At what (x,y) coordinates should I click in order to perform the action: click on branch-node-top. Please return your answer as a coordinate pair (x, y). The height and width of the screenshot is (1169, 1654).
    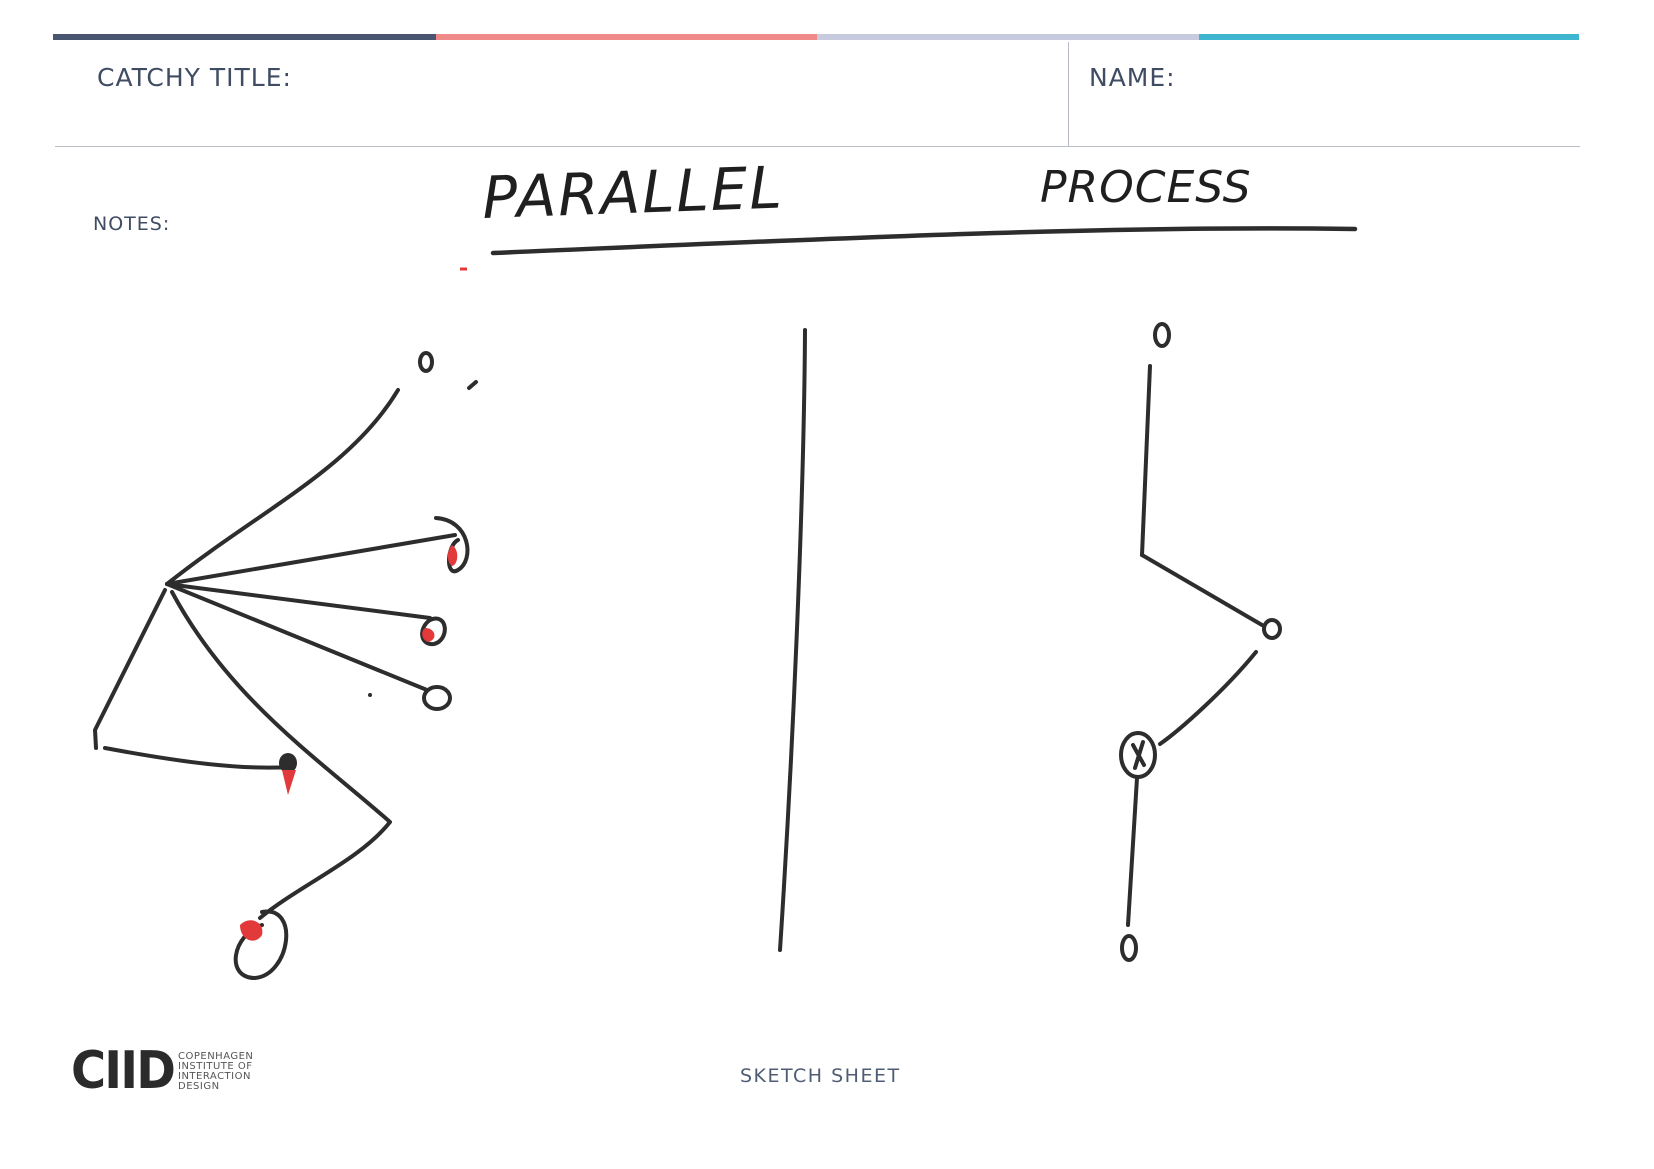
    Looking at the image, I should click on (426, 362).